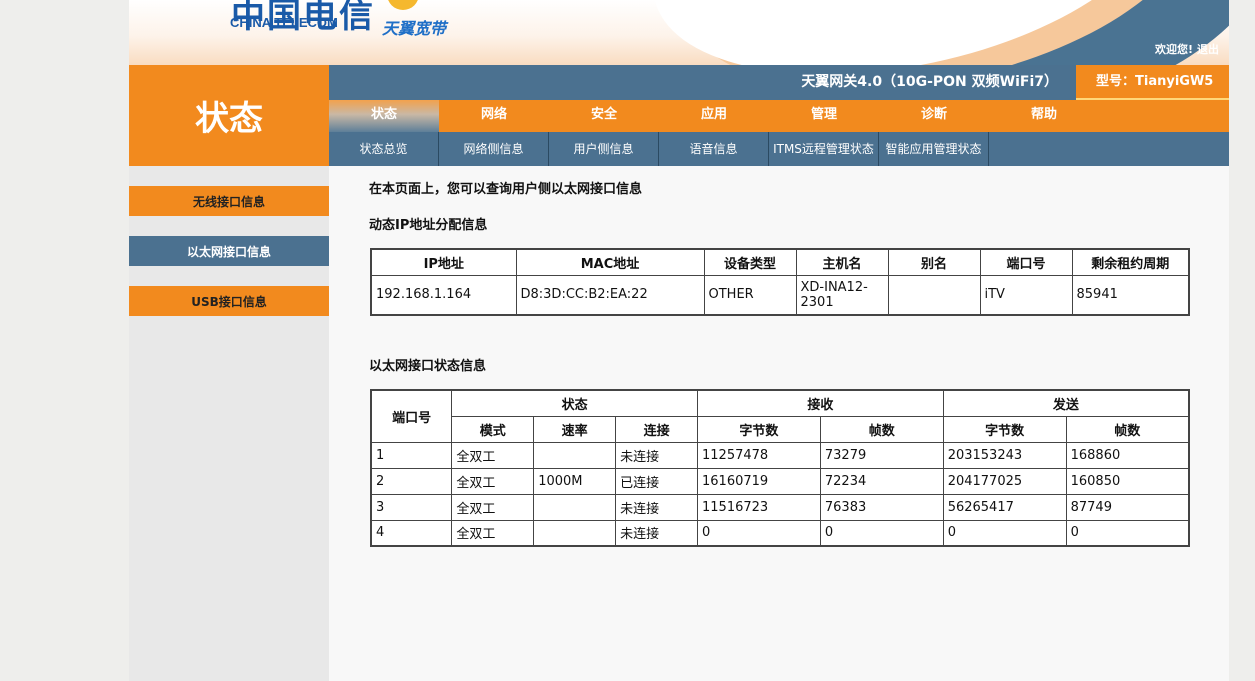 This screenshot has width=1255, height=681. I want to click on logout-link: 退出, so click(1208, 49).